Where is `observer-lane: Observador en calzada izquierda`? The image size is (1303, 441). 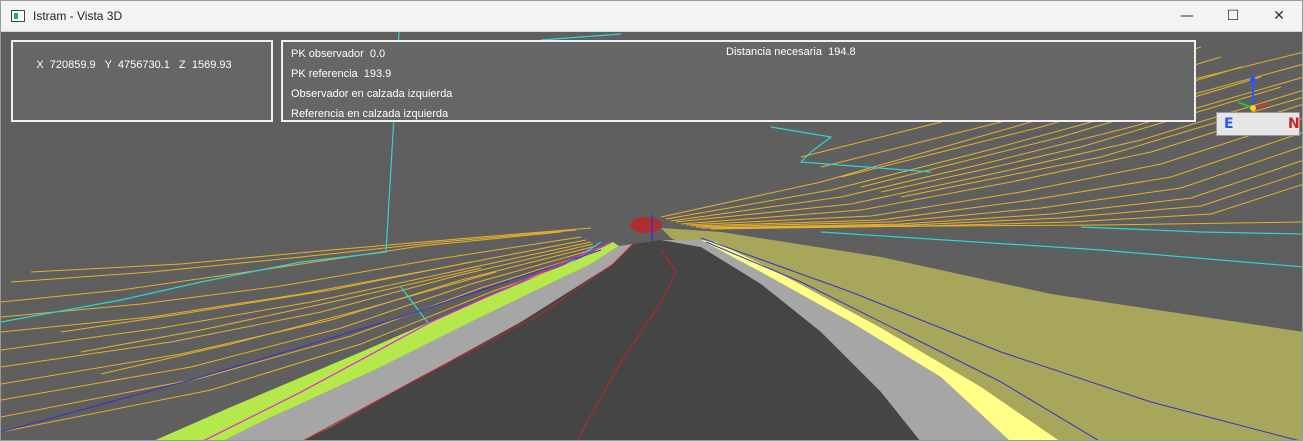
observer-lane: Observador en calzada izquierda is located at coordinates (372, 94).